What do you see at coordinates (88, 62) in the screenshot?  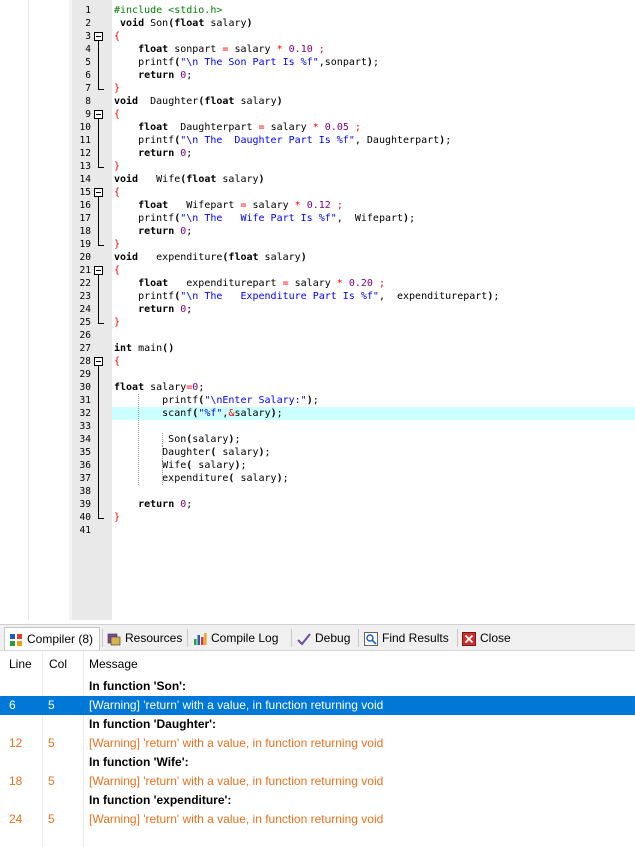 I see `line-number: 5` at bounding box center [88, 62].